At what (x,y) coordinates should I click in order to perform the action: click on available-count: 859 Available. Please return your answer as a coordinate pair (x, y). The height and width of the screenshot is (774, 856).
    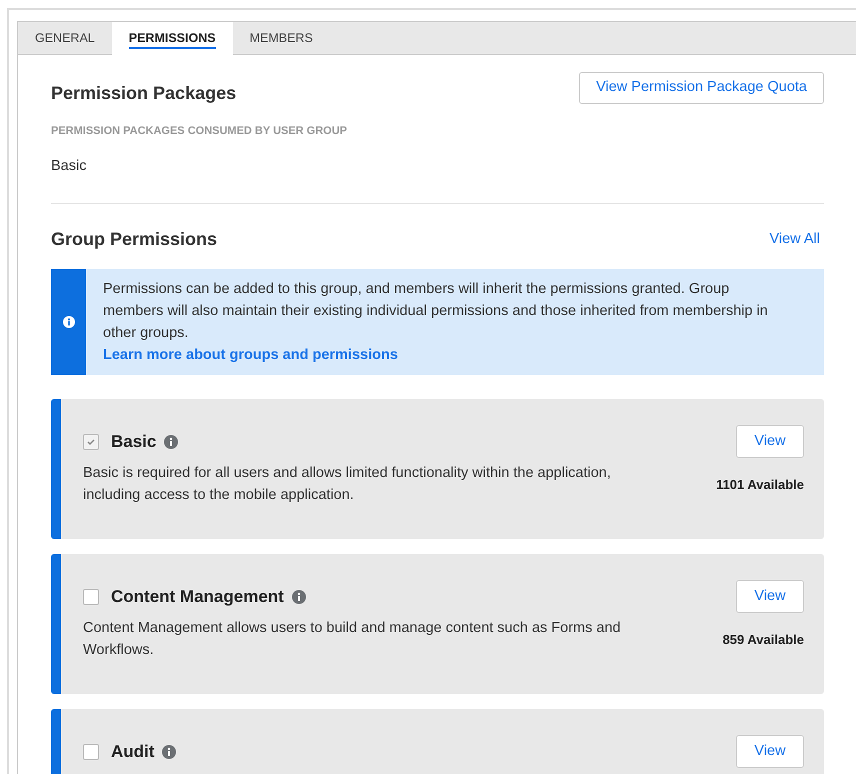
    Looking at the image, I should click on (763, 639).